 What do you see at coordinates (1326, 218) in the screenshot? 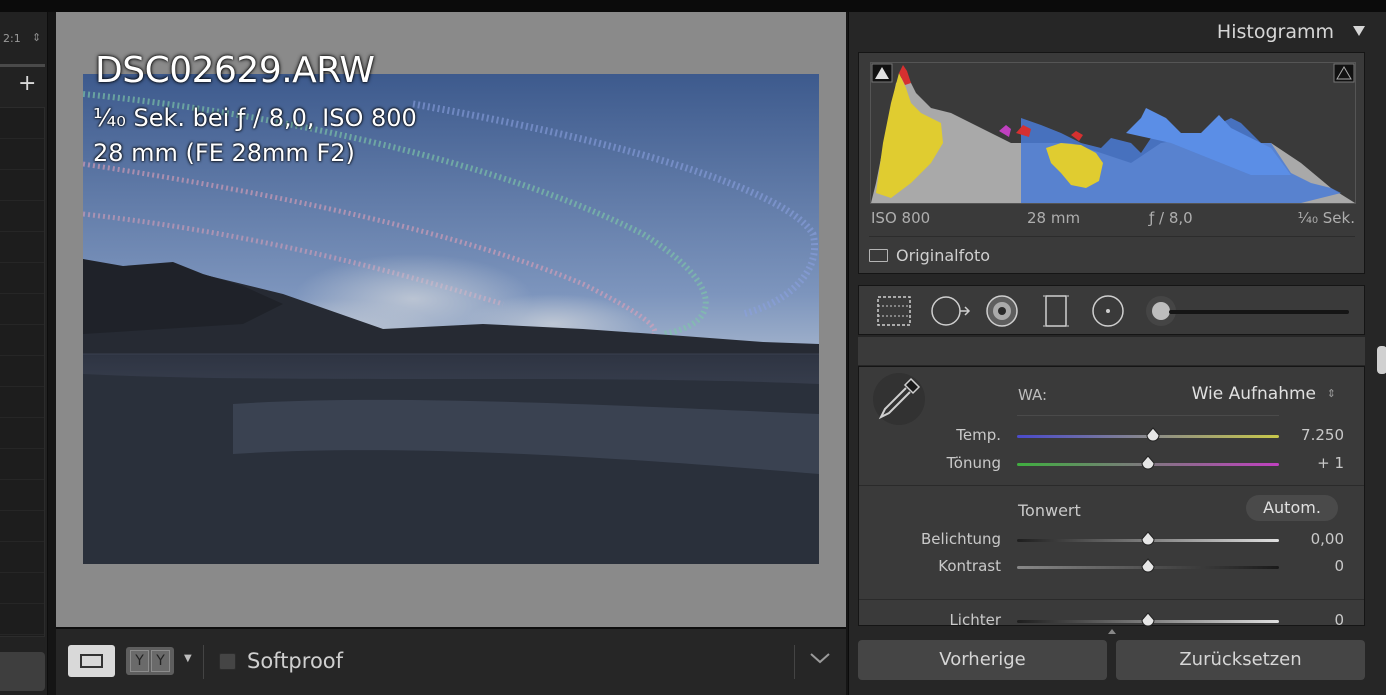
I see `histogram-shutter: ¹⁄₄₀ Sek.` at bounding box center [1326, 218].